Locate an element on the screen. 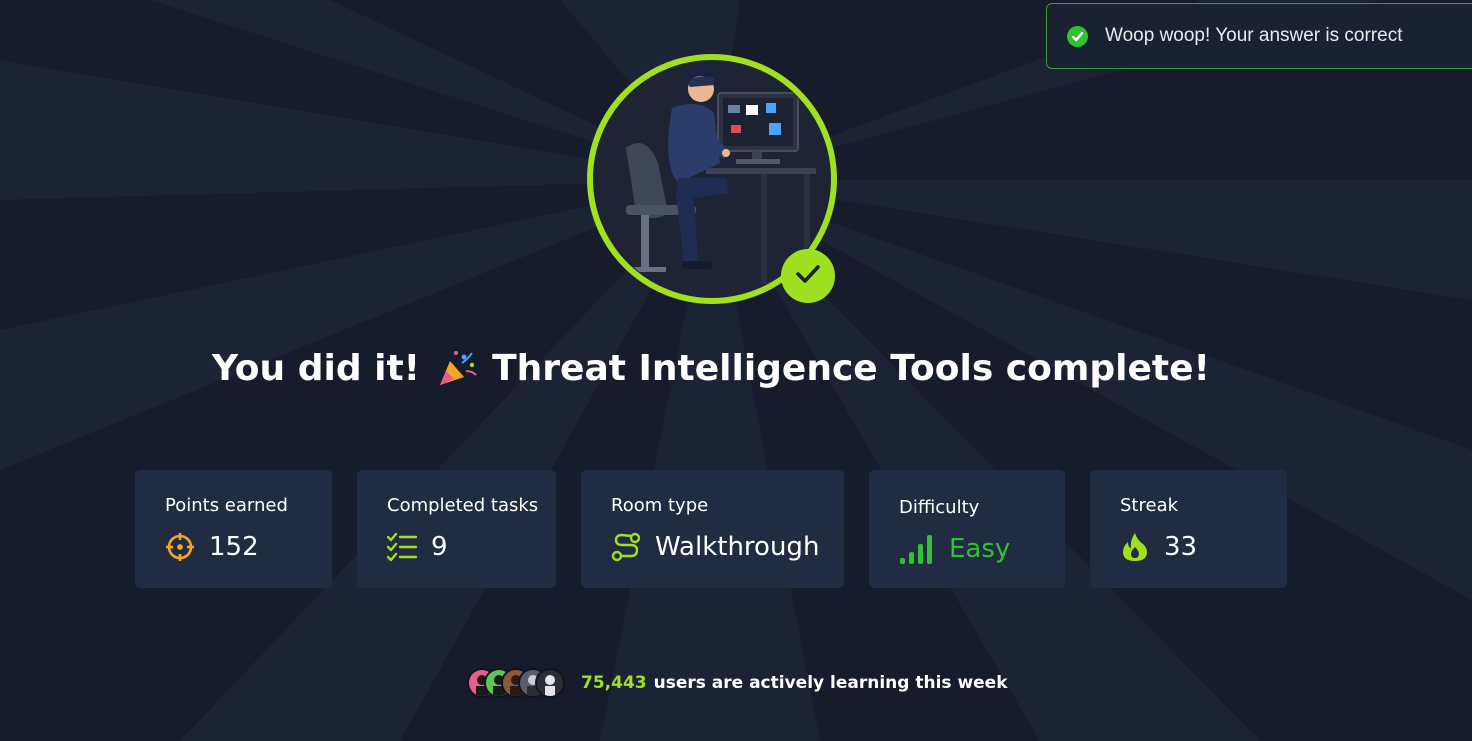  room-type-value-row: Walkthrough is located at coordinates (715, 547).